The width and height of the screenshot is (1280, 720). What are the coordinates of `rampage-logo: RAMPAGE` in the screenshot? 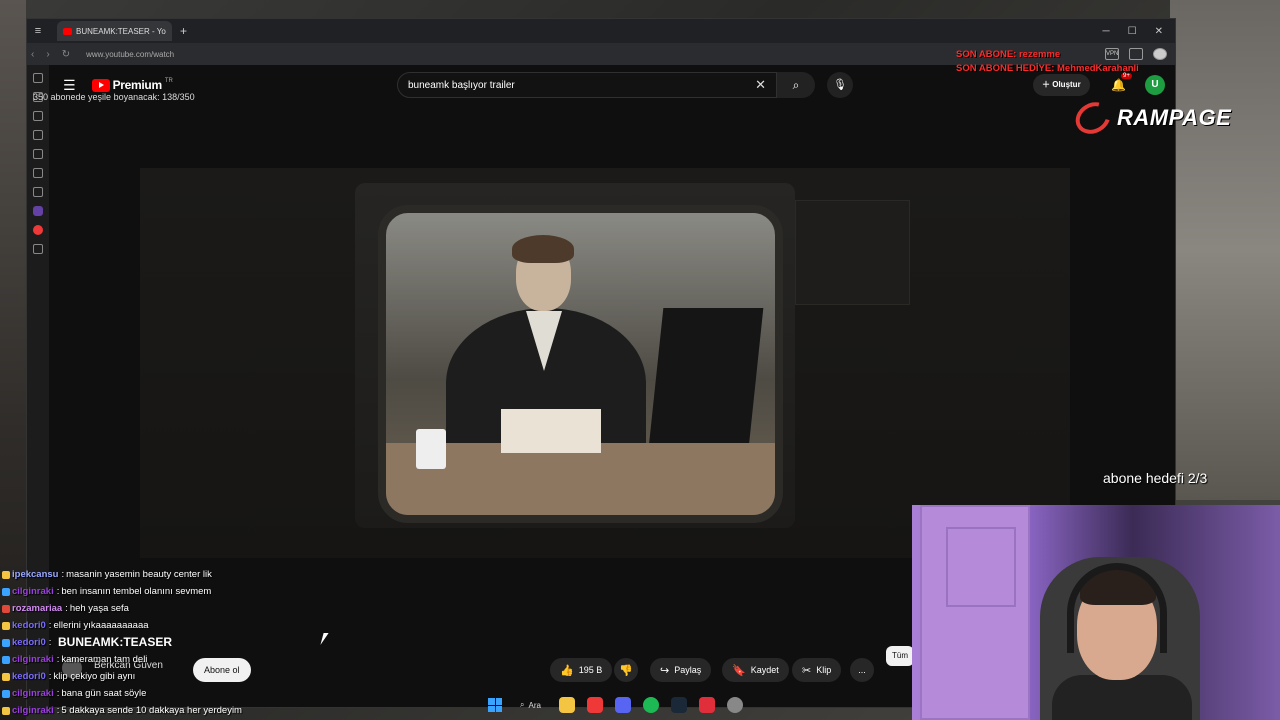 It's located at (1150, 118).